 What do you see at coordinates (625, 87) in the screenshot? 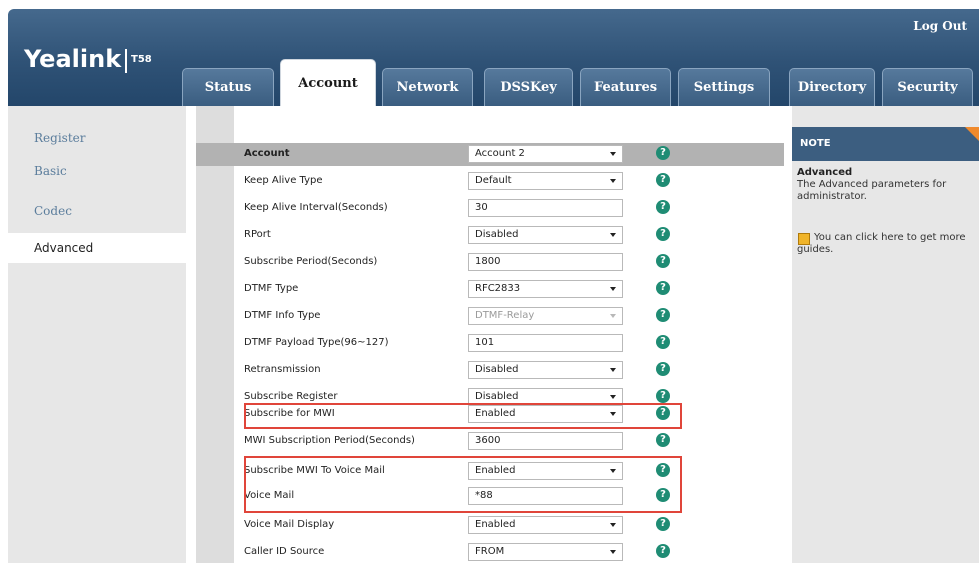
I see `tab-features: Features` at bounding box center [625, 87].